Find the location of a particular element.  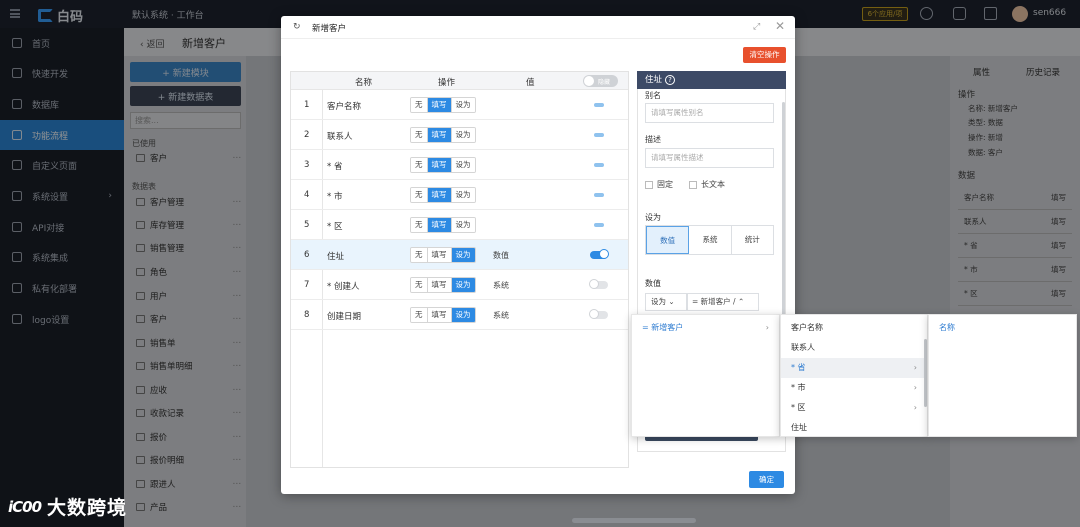

clear-operations-button: 清空操作 is located at coordinates (764, 55).